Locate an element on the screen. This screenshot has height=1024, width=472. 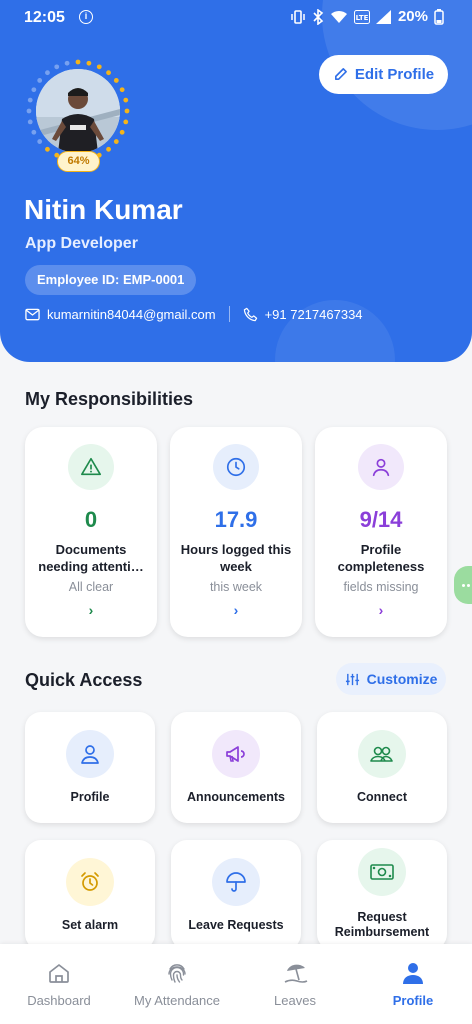
quick-access-set-alarm: Set alarm is located at coordinates (90, 895).